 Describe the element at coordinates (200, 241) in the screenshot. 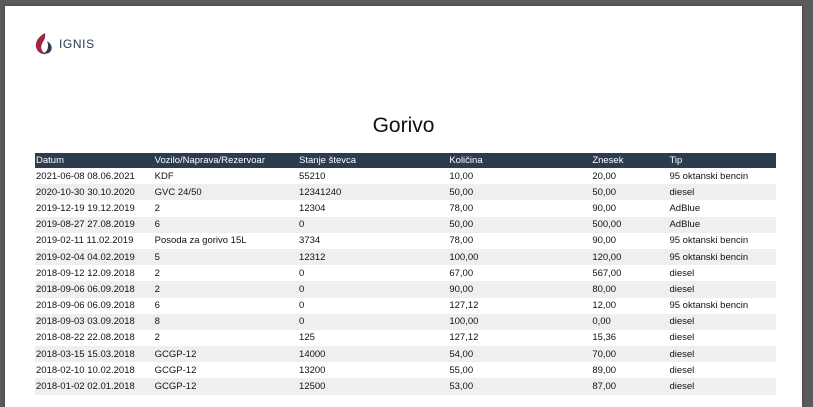

I see `cell-vehicle: Posoda za gorivo 15L` at that location.